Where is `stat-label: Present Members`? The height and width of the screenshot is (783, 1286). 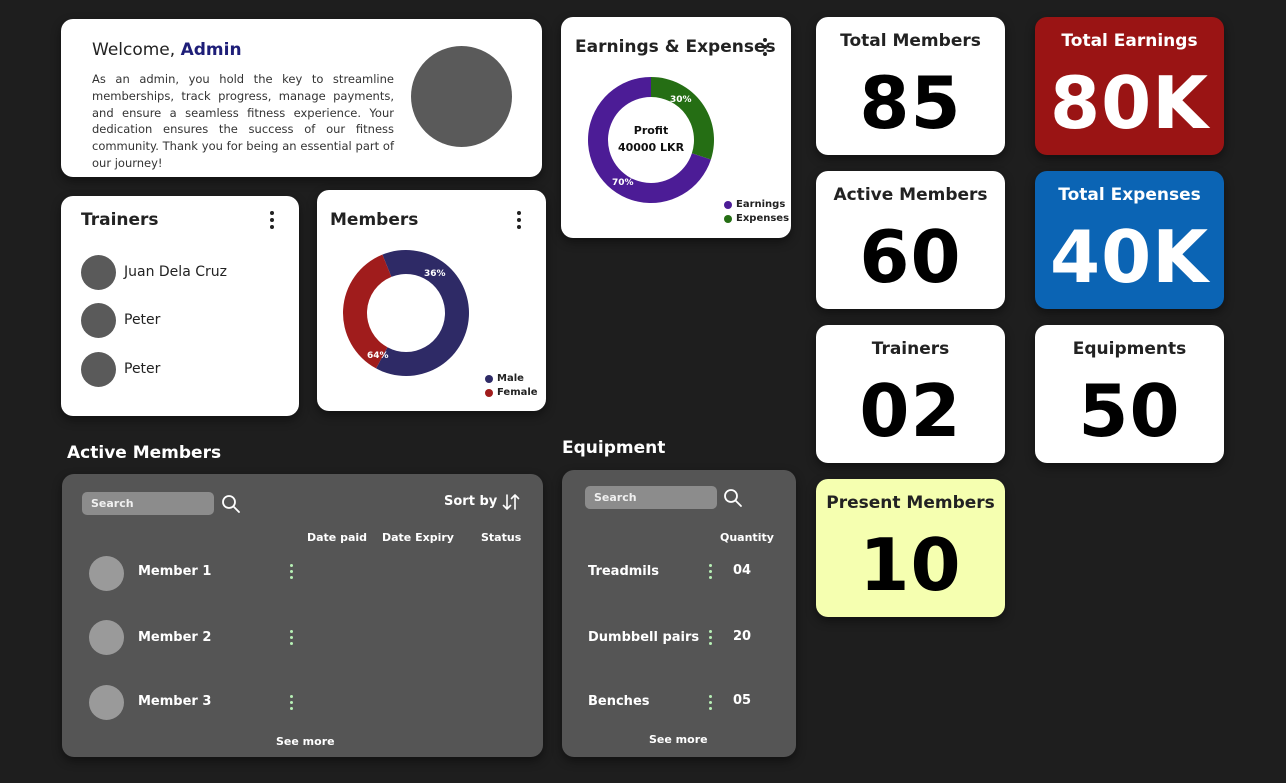 stat-label: Present Members is located at coordinates (910, 503).